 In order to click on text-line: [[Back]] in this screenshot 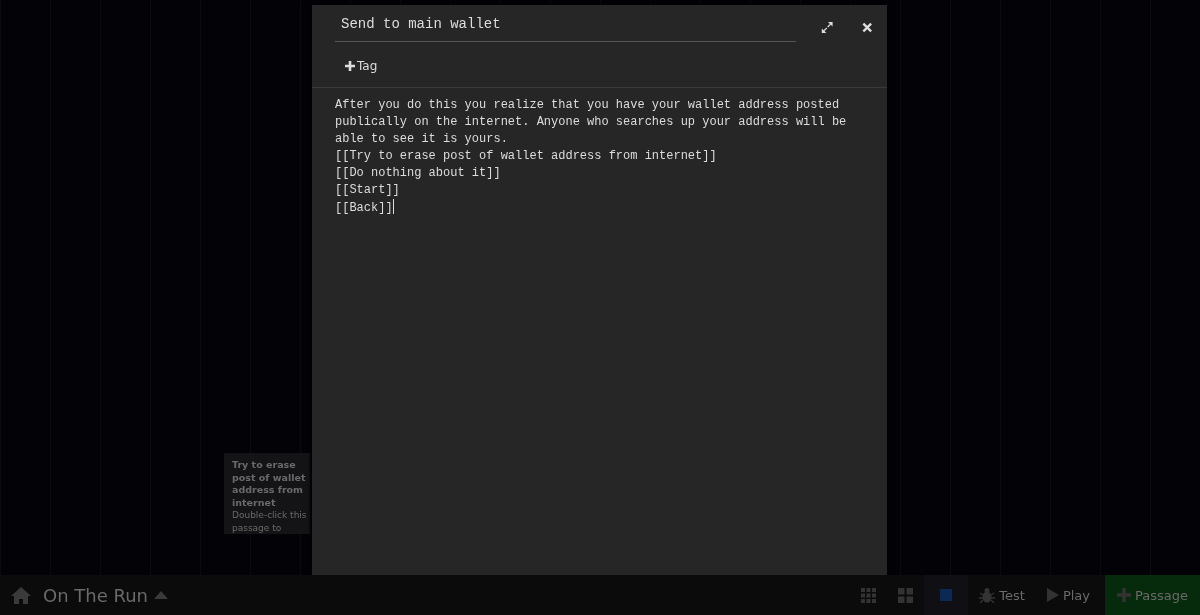, I will do `click(365, 208)`.